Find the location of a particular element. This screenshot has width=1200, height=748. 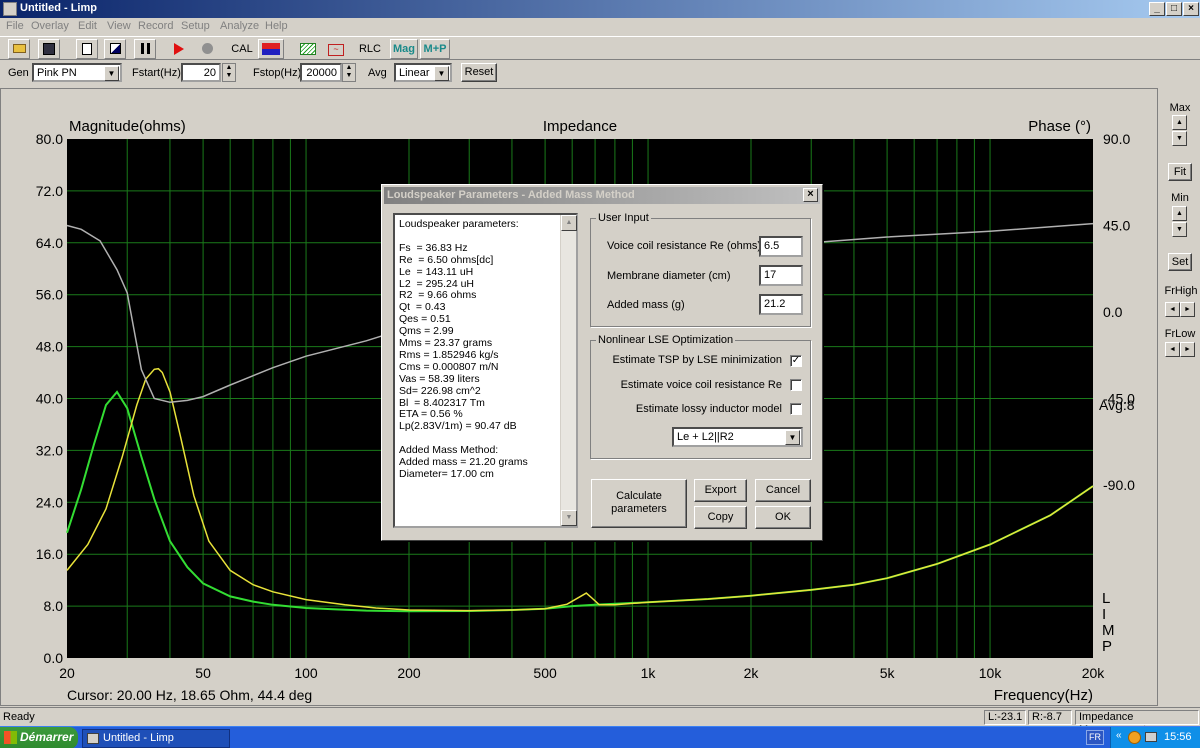

avg-select: Linear ▼ is located at coordinates (423, 72).